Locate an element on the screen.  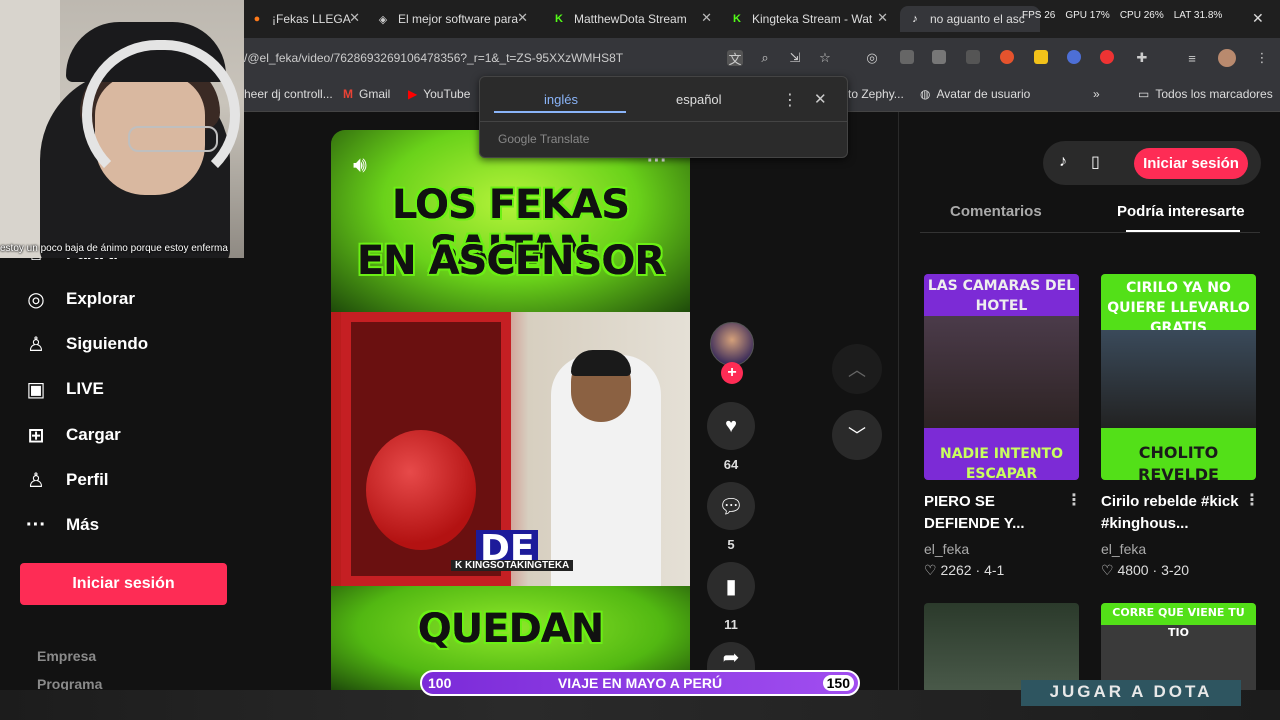
tab-tiktok-active: ♪ no aguanto el asc is located at coordinates (970, 19).